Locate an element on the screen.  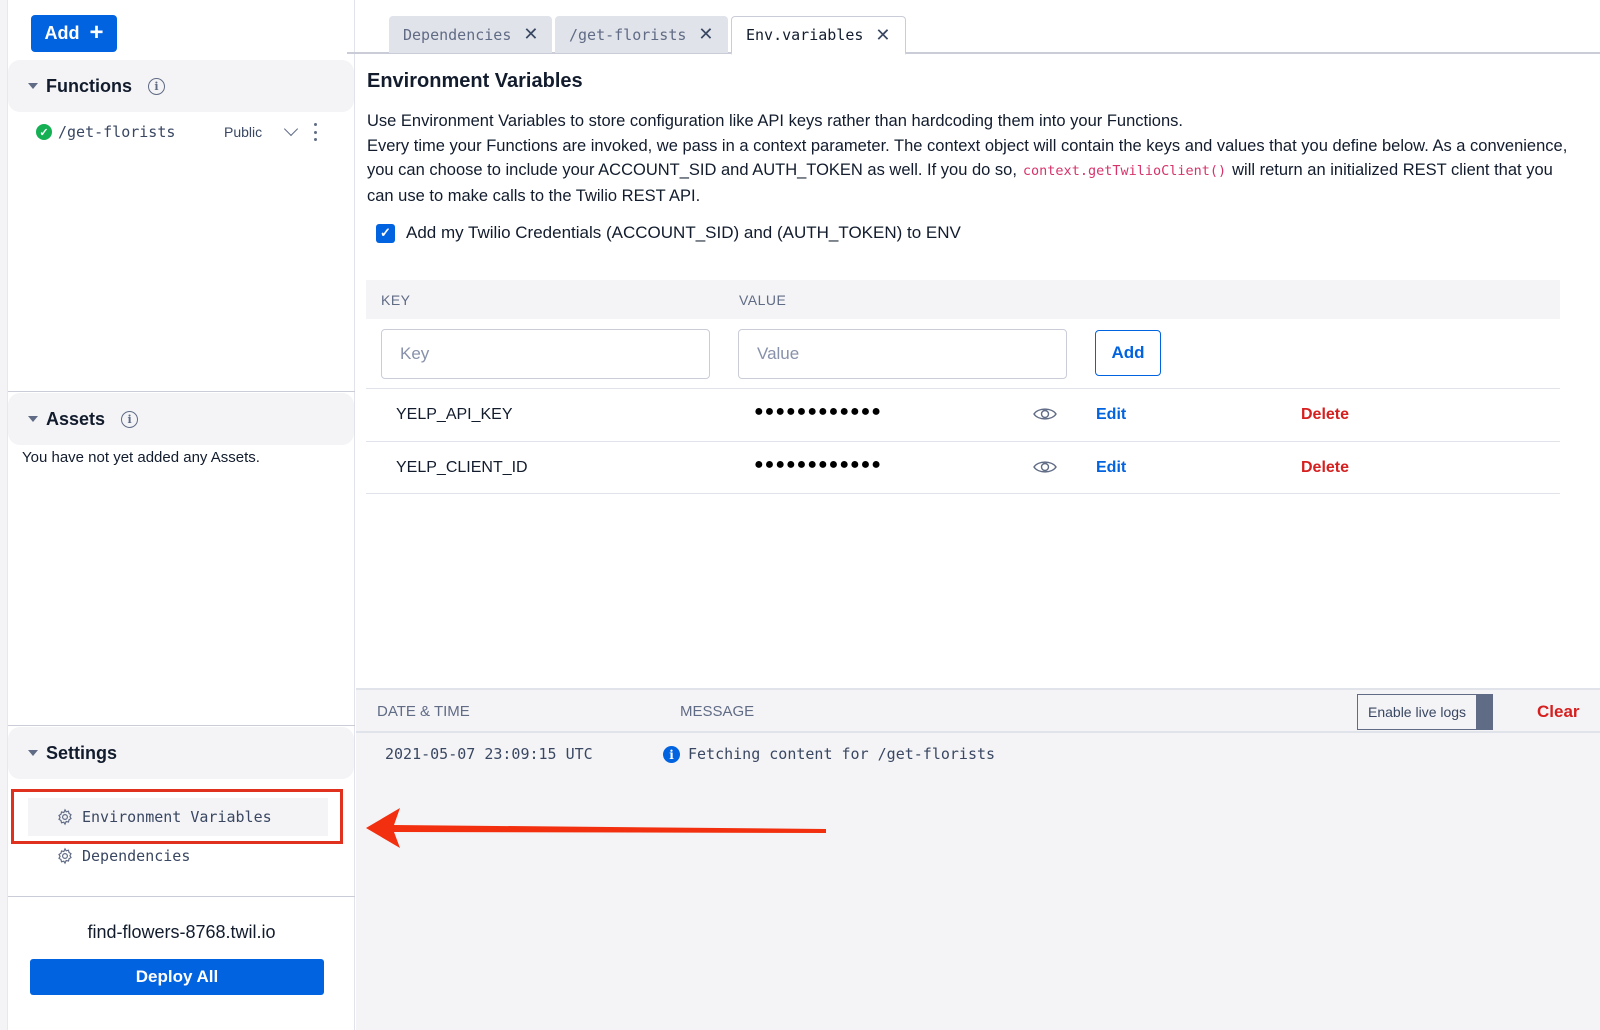
assets-section-header: Assets i is located at coordinates (181, 419).